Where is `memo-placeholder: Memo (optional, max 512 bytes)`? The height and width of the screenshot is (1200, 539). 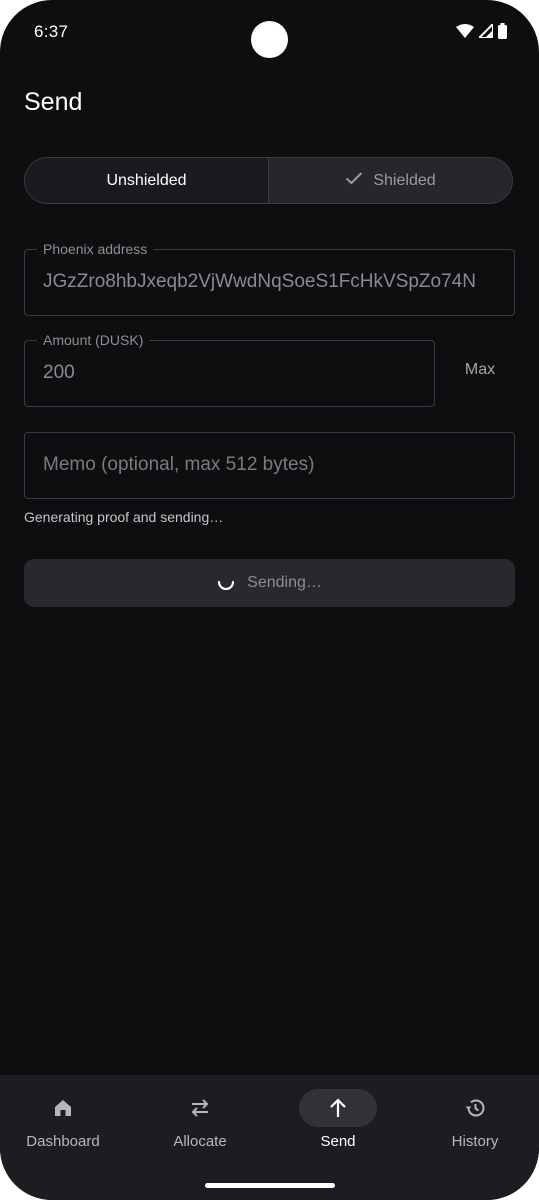
memo-placeholder: Memo (optional, max 512 bytes) is located at coordinates (179, 464).